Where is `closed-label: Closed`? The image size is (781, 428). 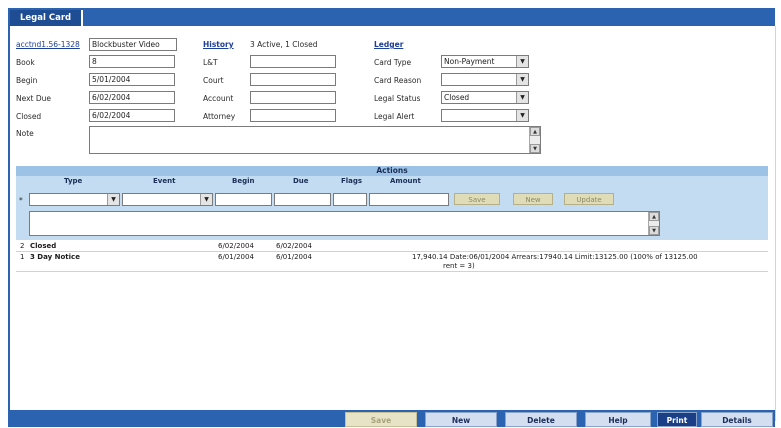
closed-label: Closed is located at coordinates (29, 116).